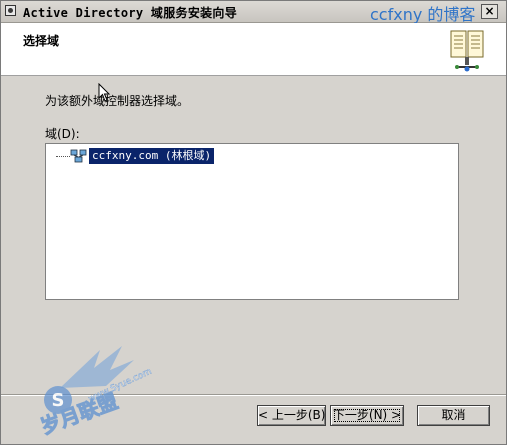 The width and height of the screenshot is (507, 445). What do you see at coordinates (104, 92) in the screenshot?
I see `mouse-cursor-icon` at bounding box center [104, 92].